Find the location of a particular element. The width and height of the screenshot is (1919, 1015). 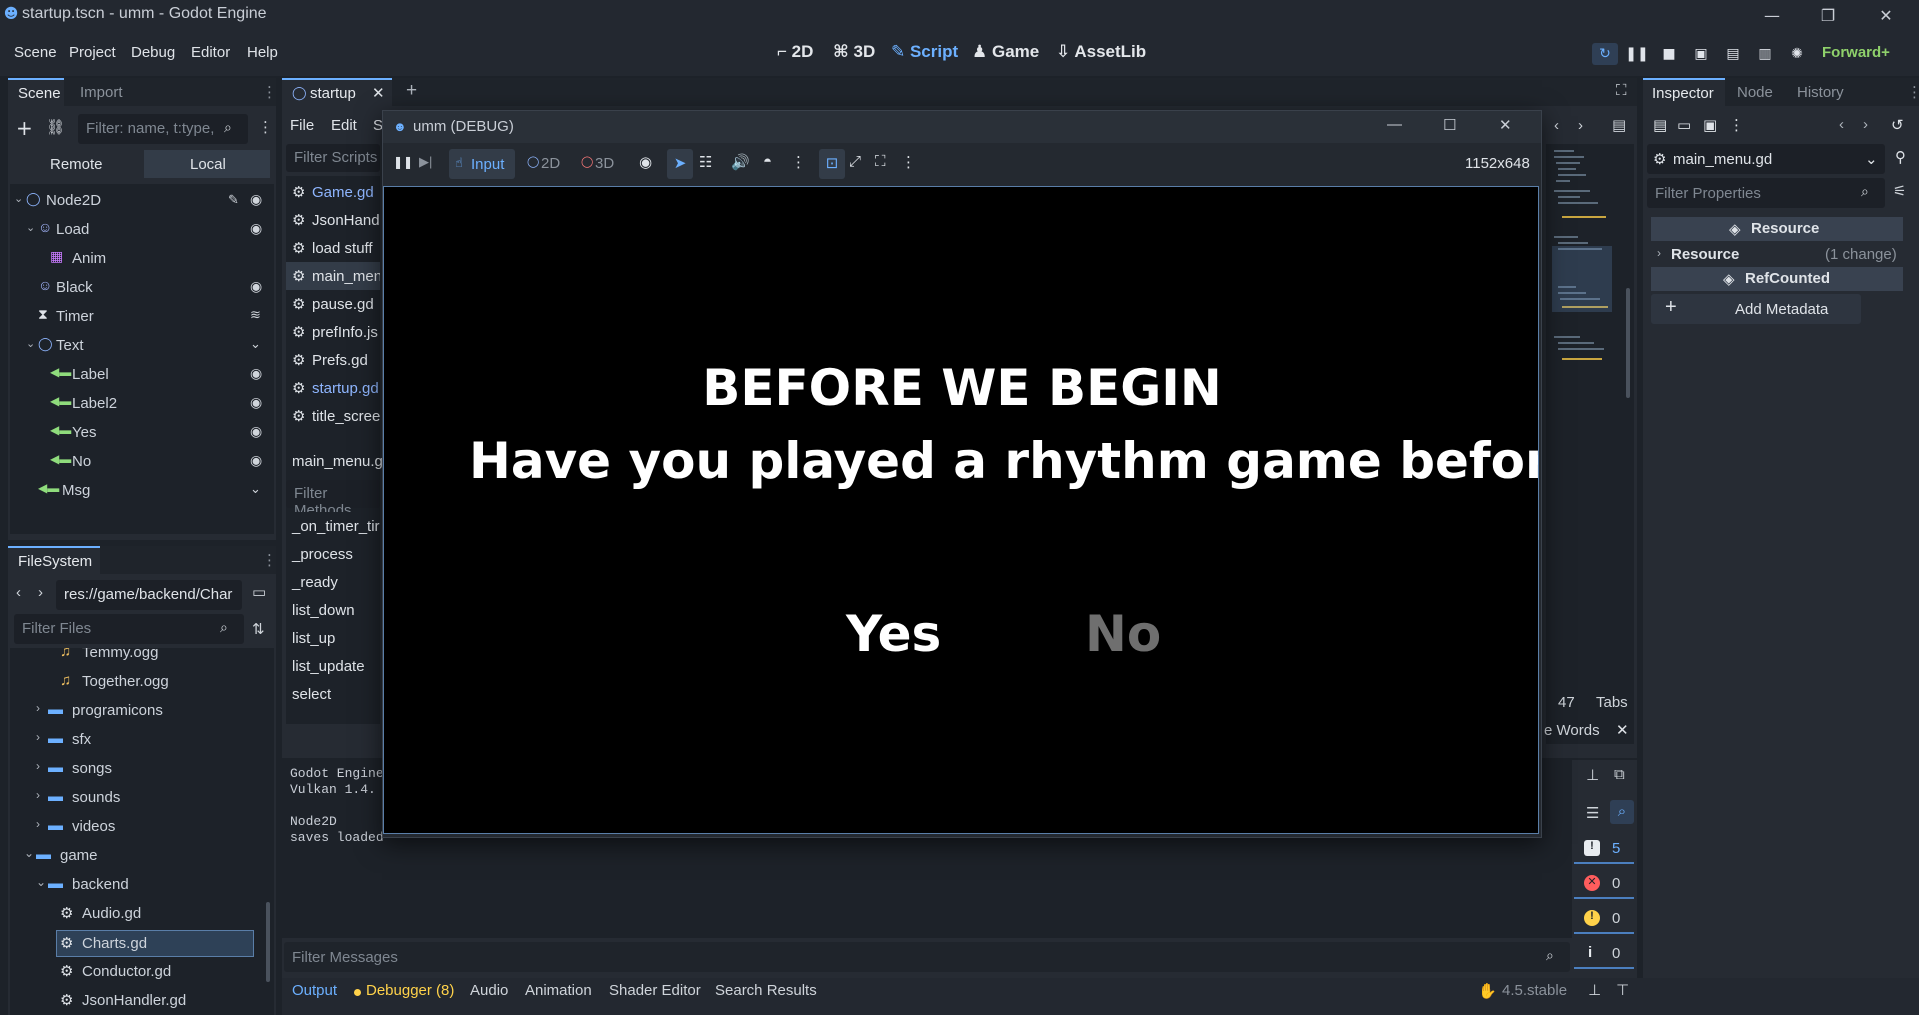

tab-import: Import is located at coordinates (101, 92).